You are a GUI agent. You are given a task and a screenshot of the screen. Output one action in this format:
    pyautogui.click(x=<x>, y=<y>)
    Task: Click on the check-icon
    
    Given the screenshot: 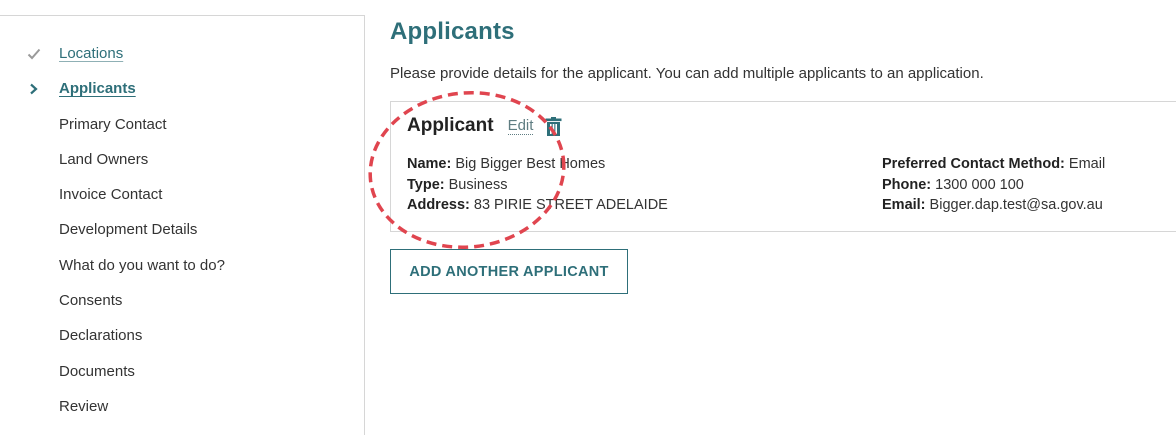 What is the action you would take?
    pyautogui.click(x=34, y=54)
    